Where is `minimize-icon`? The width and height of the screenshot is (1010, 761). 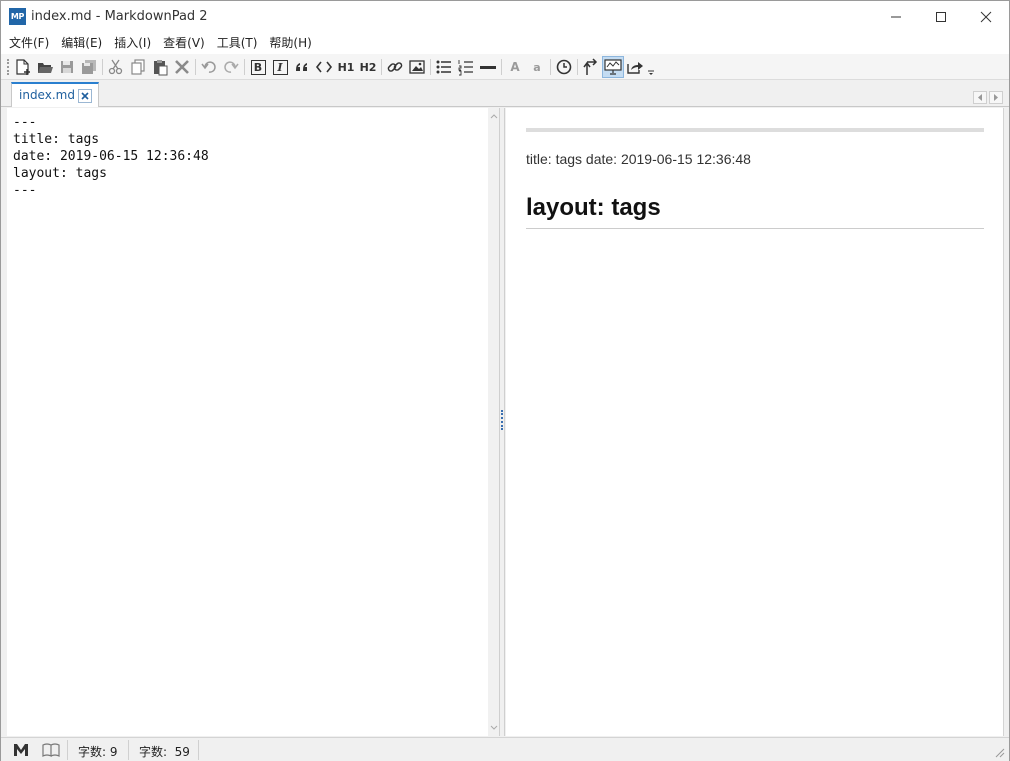 minimize-icon is located at coordinates (896, 16).